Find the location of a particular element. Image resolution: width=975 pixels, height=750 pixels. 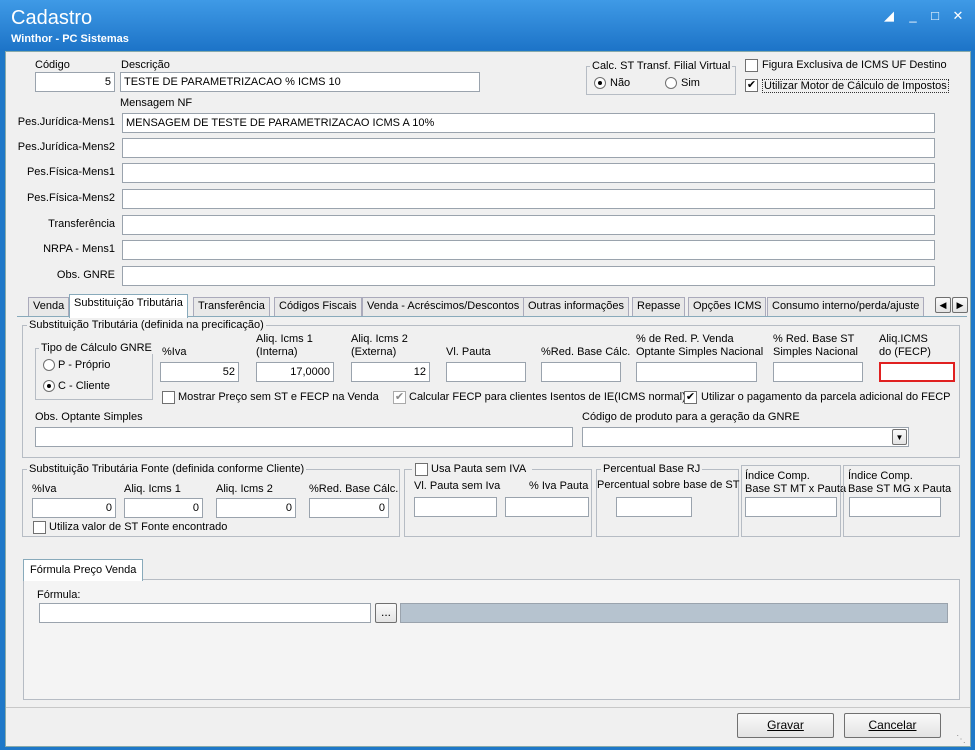

gnre-group is located at coordinates (94, 374).